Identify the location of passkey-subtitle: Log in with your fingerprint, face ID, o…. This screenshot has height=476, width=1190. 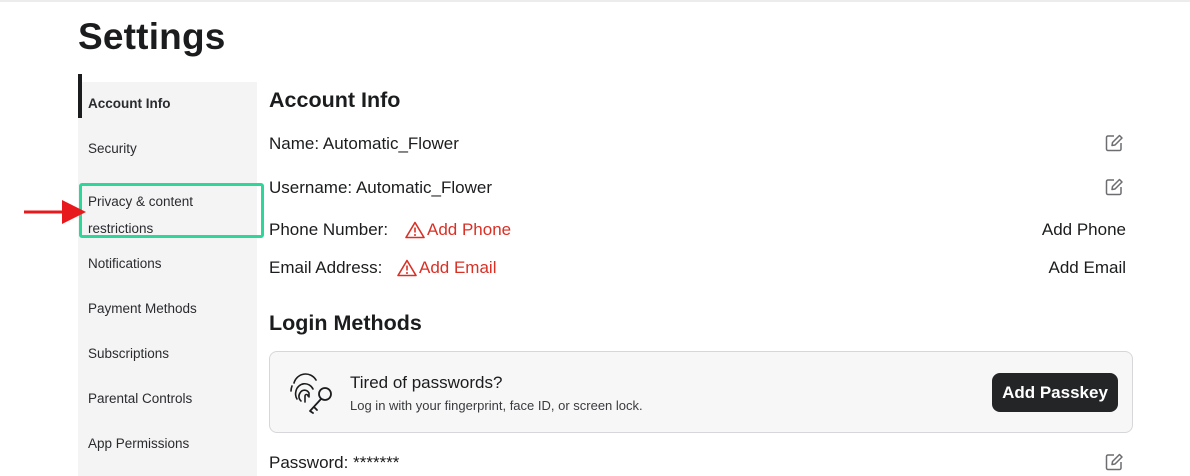
(496, 405).